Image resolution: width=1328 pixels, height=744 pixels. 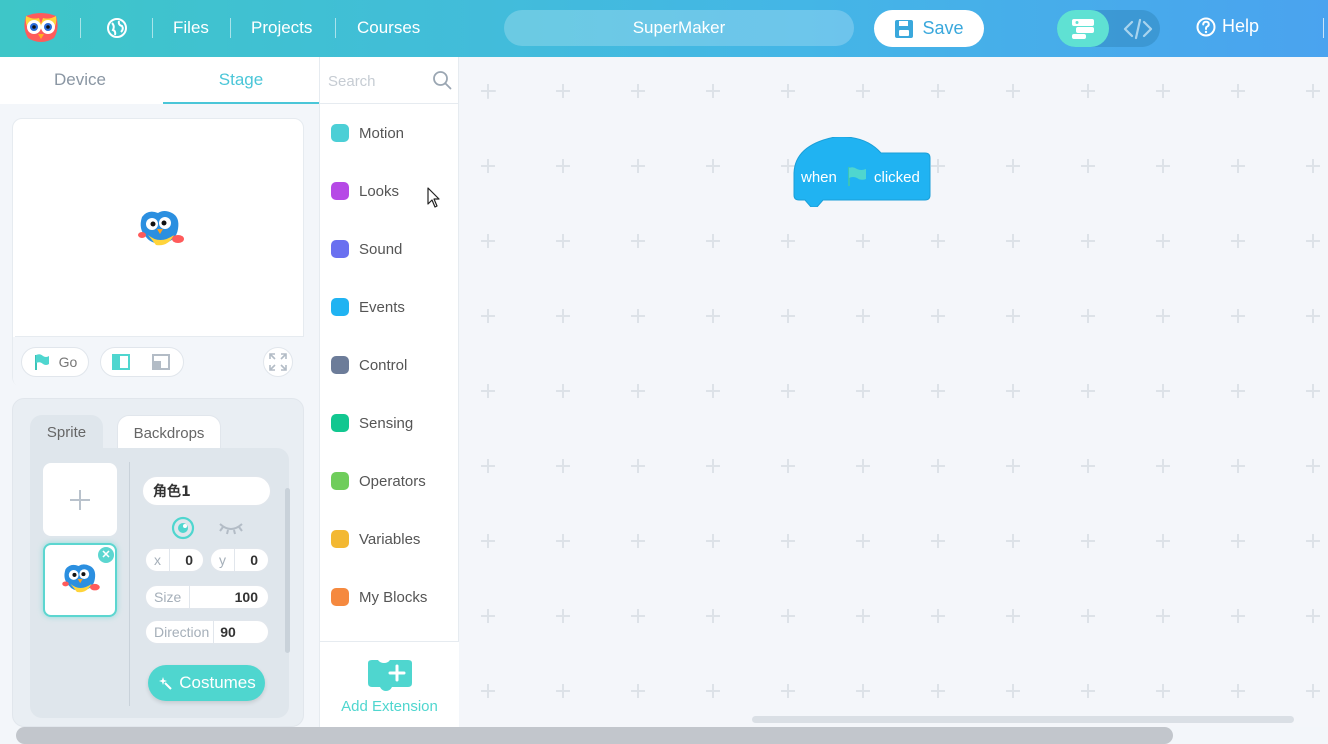 What do you see at coordinates (241, 80) in the screenshot?
I see `tab-stage: Stage` at bounding box center [241, 80].